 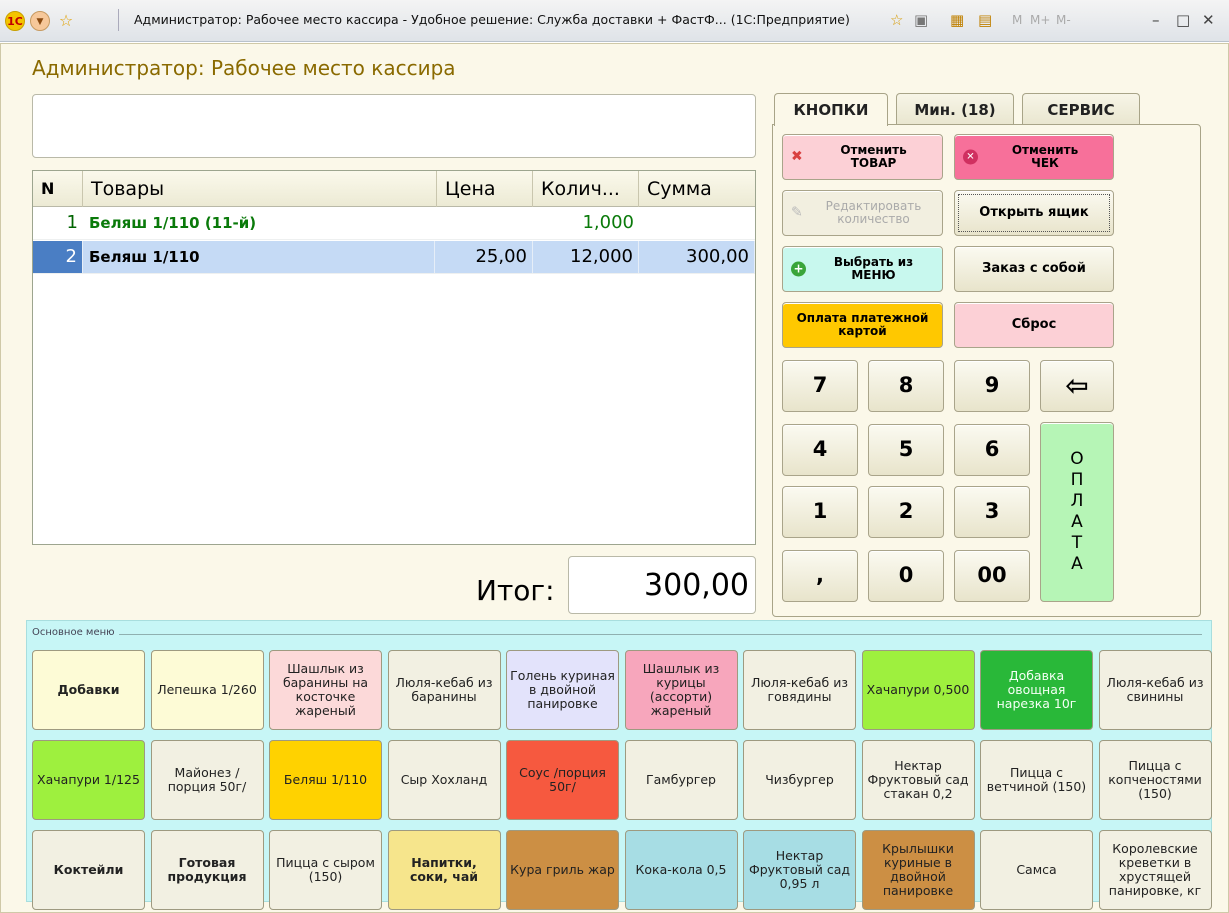 I want to click on menu-item: Кока-кола 0,5, so click(x=681, y=870).